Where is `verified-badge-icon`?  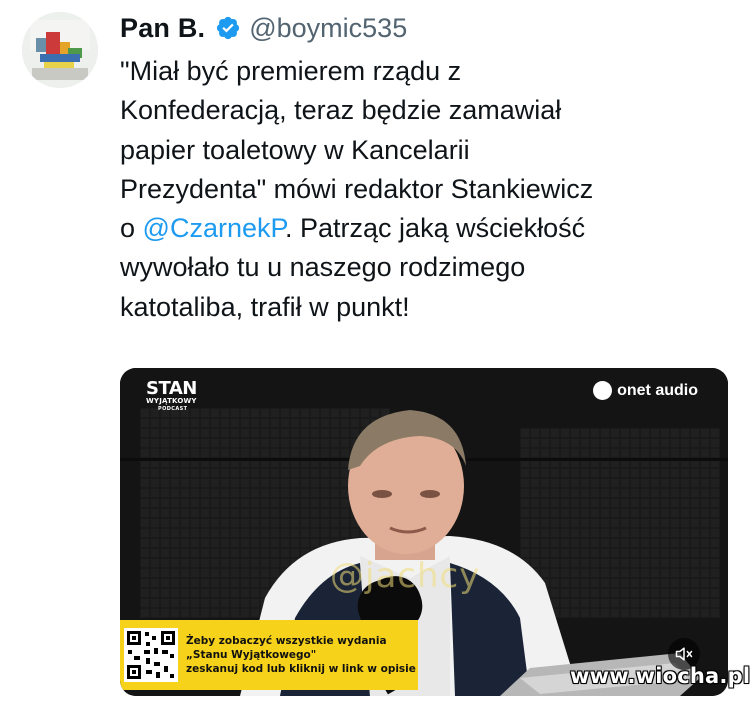
verified-badge-icon is located at coordinates (228, 28).